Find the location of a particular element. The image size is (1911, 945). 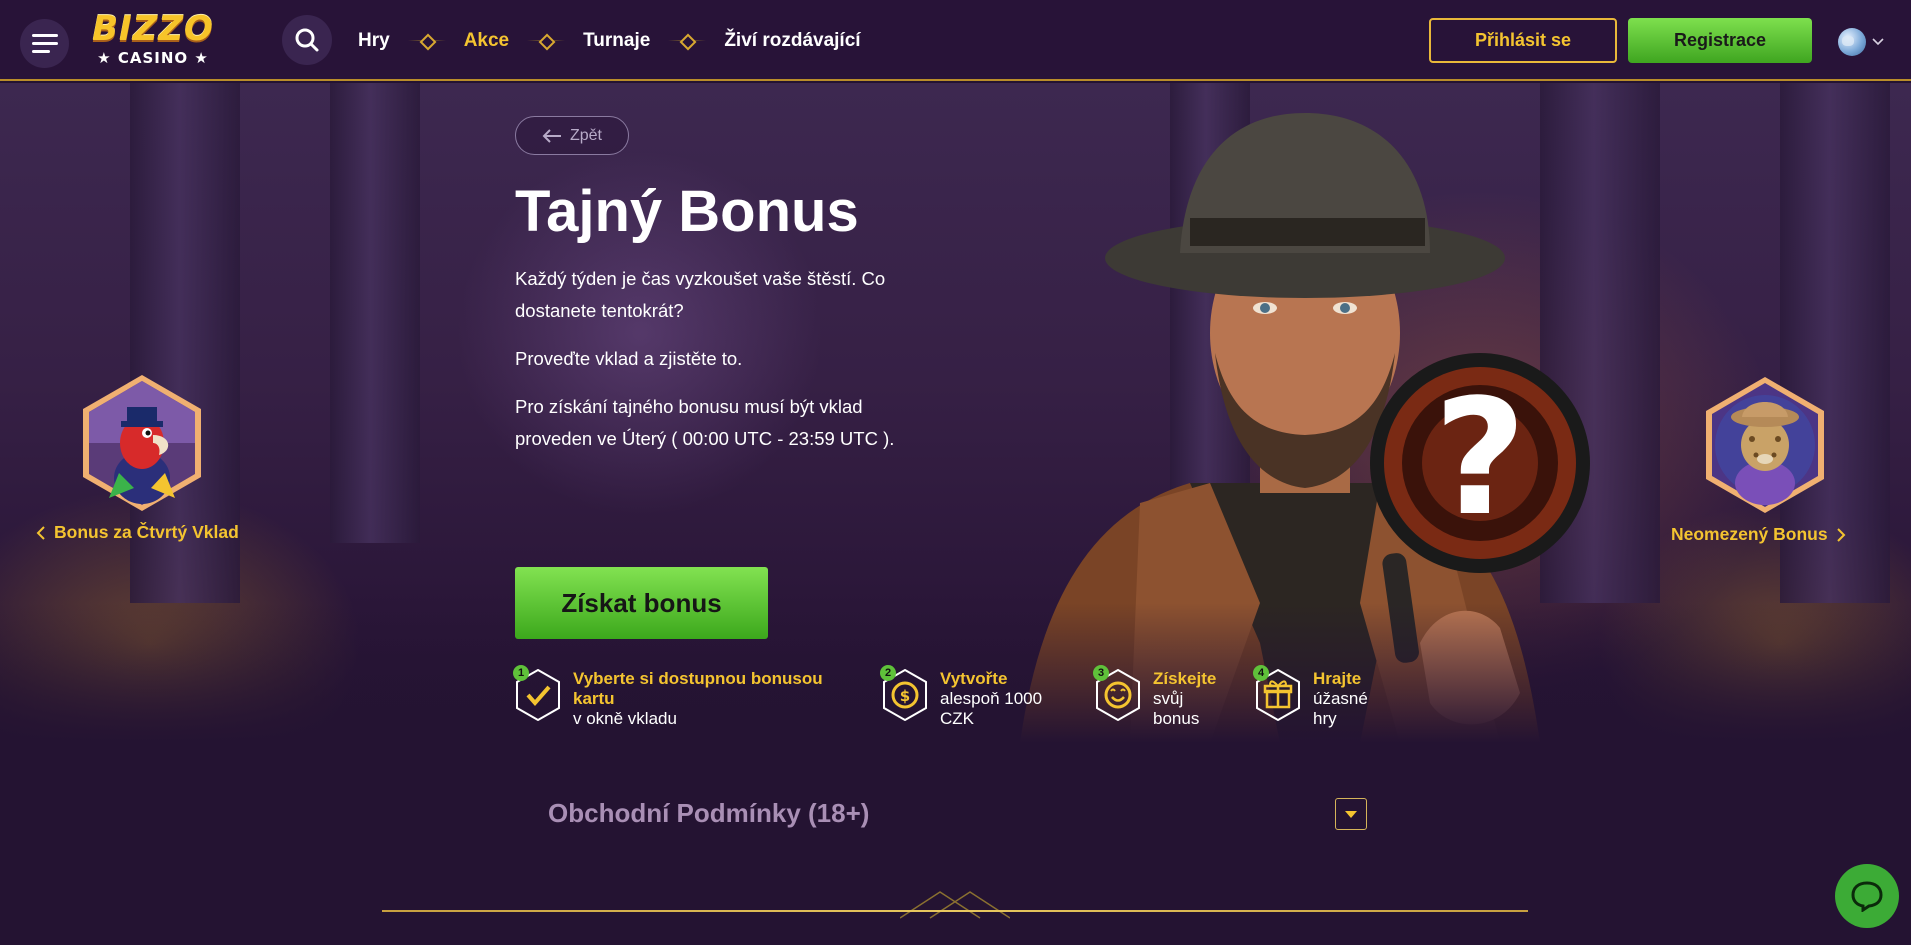

caret-down-icon is located at coordinates (1351, 814).